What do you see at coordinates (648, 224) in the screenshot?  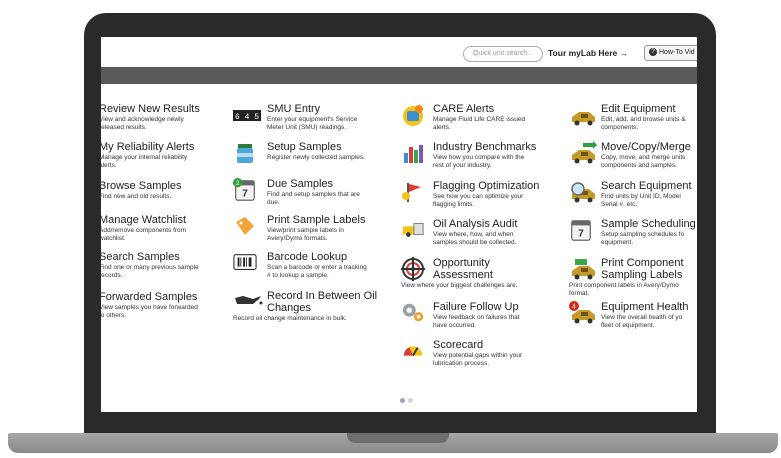 I see `menu-item-title: Sample Scheduling` at bounding box center [648, 224].